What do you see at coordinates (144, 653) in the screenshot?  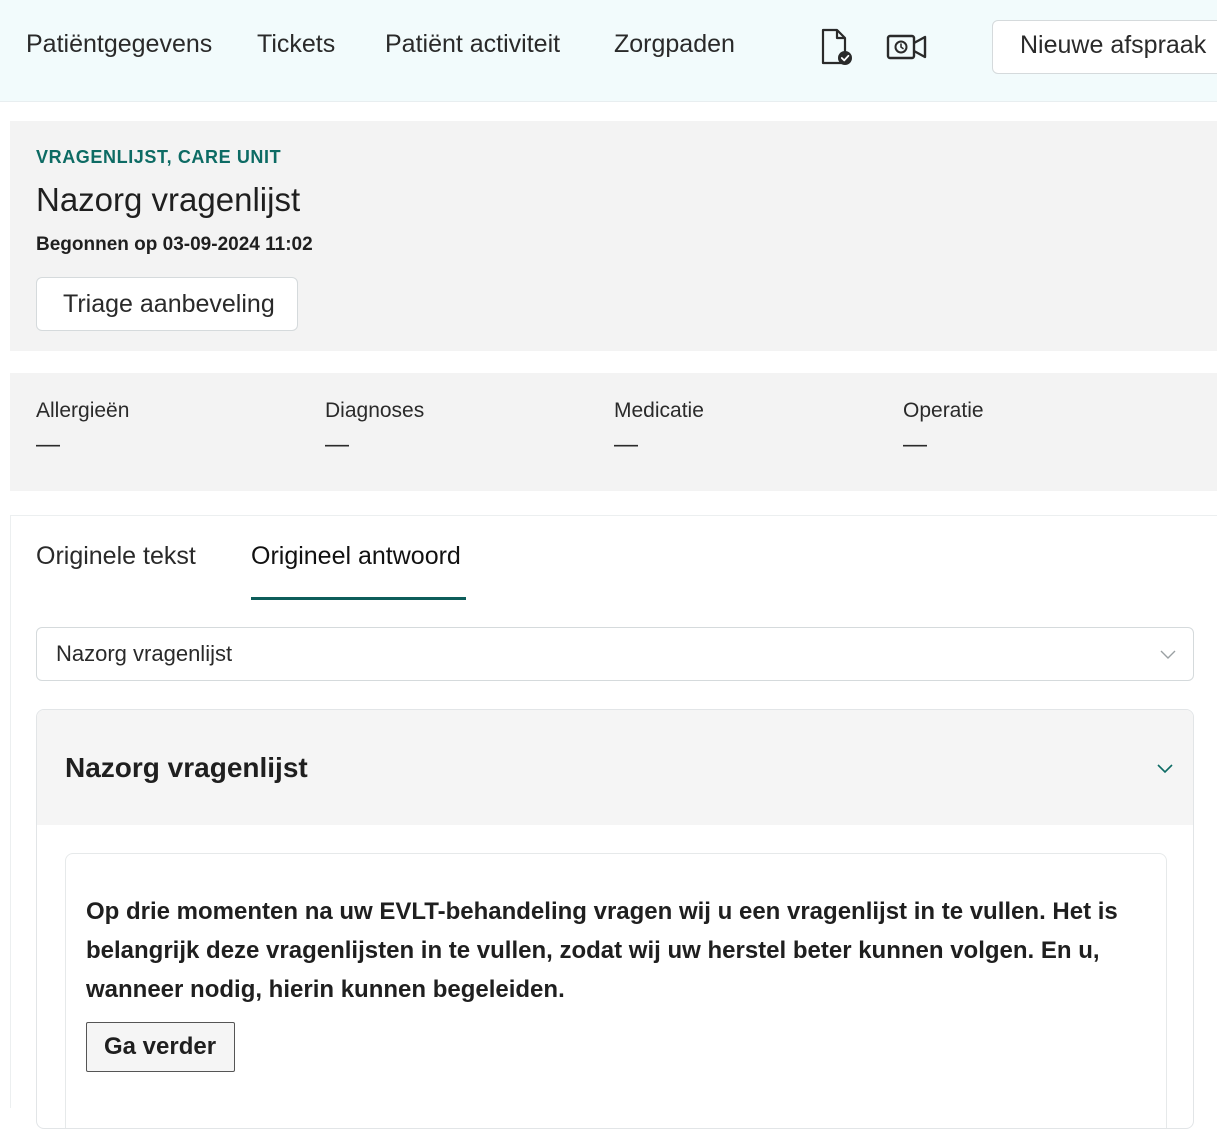 I see `select-value: Nazorg vragenlijst` at bounding box center [144, 653].